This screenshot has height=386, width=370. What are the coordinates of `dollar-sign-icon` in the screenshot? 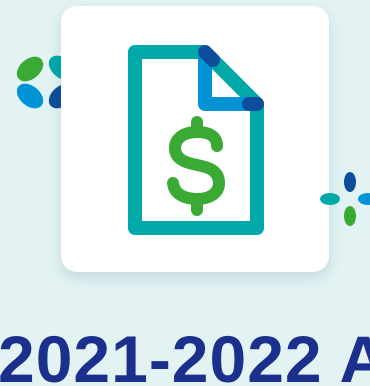 It's located at (196, 166).